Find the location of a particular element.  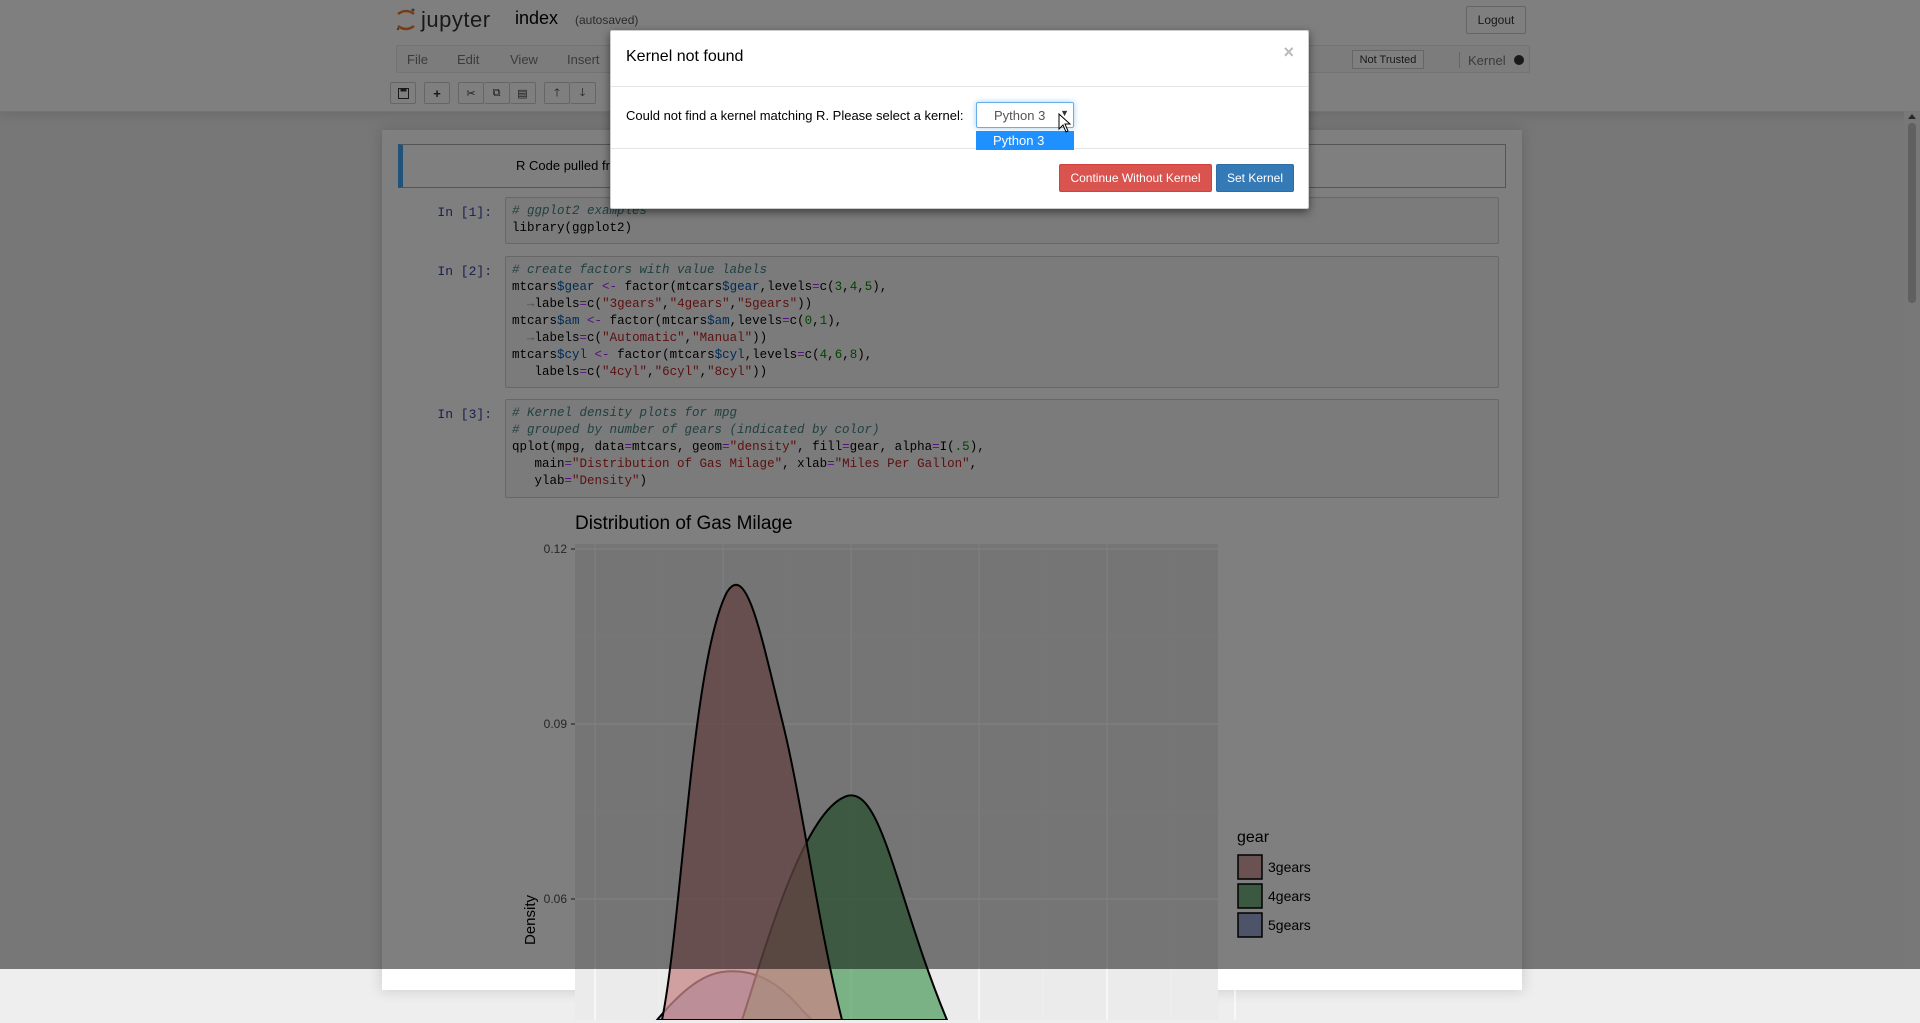

modal-title: Kernel not found is located at coordinates (685, 56).